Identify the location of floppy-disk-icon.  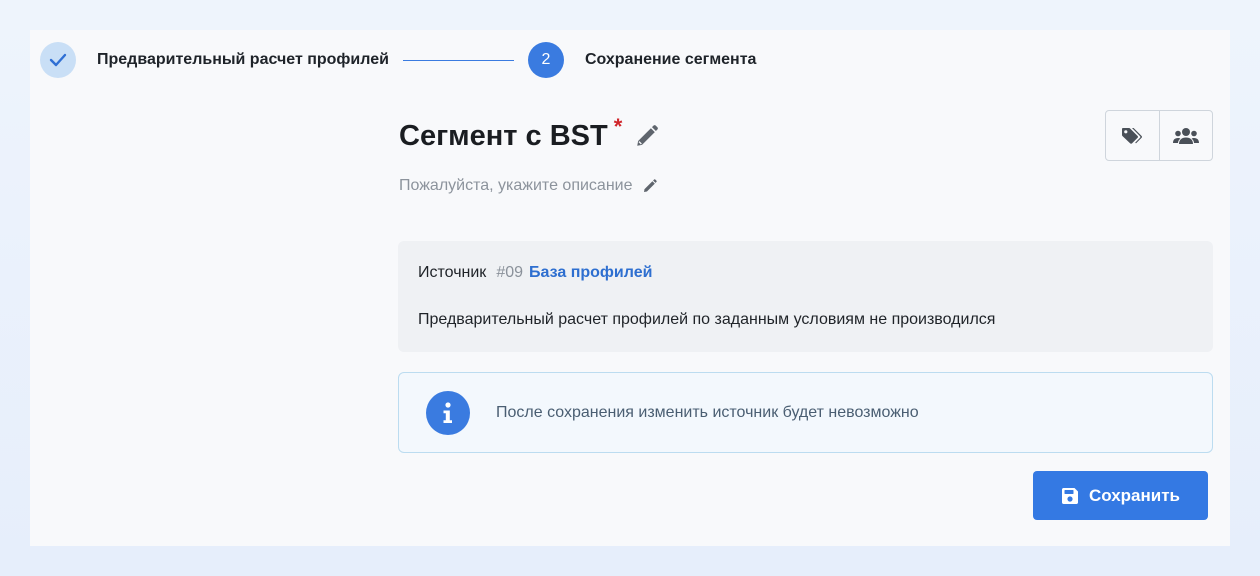
(1070, 496).